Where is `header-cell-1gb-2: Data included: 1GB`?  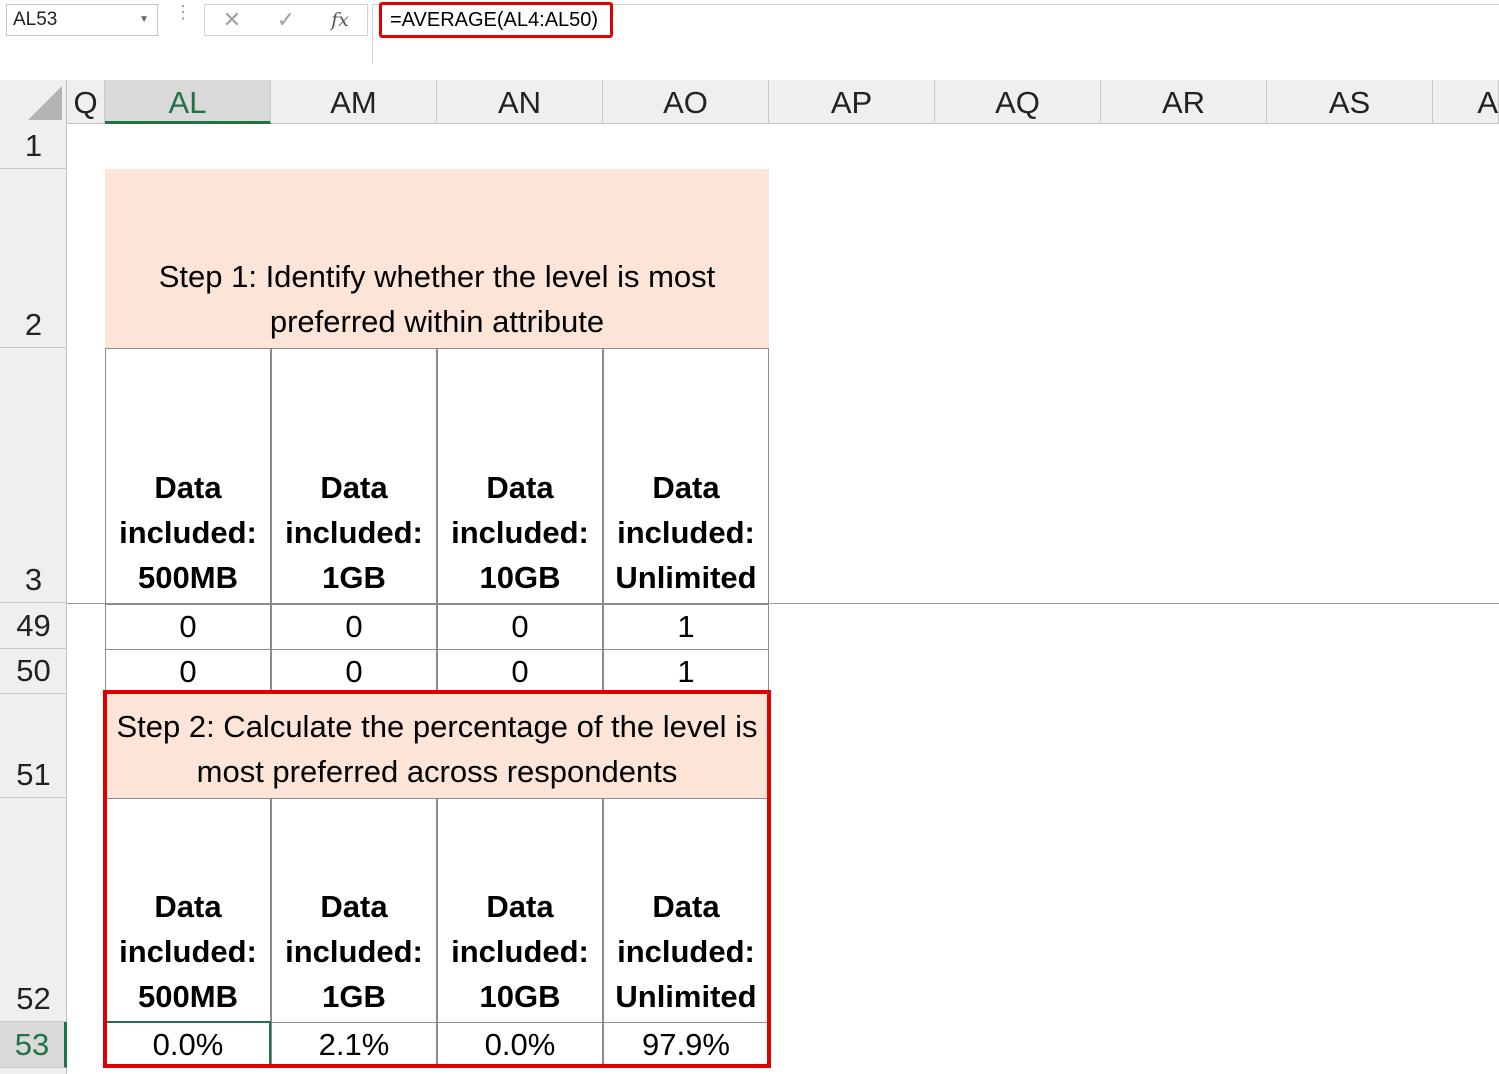
header-cell-1gb-2: Data included: 1GB is located at coordinates (354, 910).